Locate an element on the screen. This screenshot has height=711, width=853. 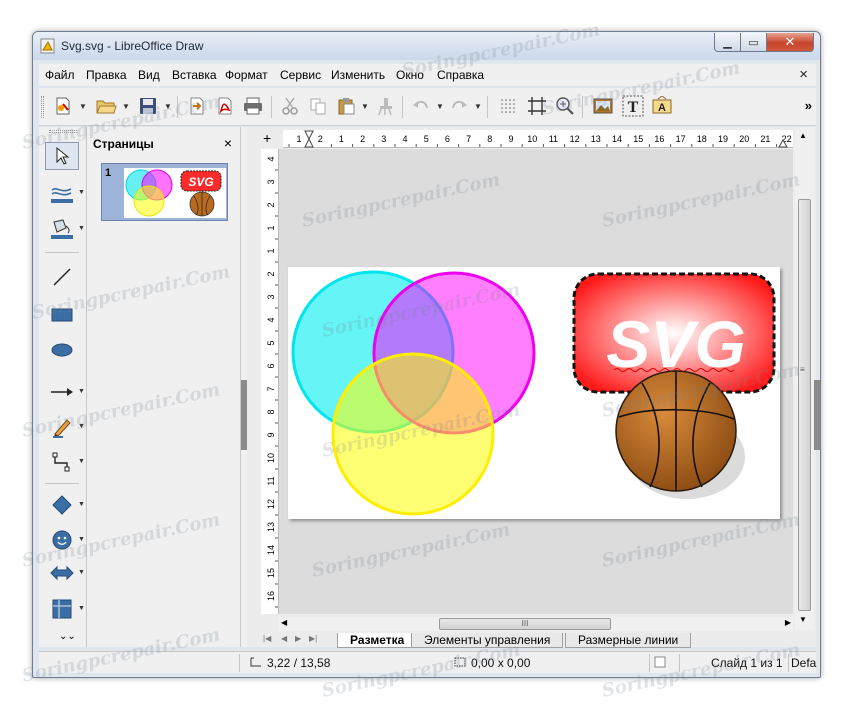
close-document-button: × is located at coordinates (803, 74).